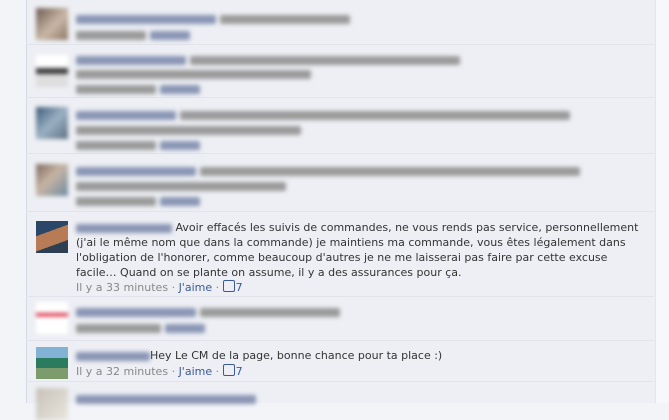 This screenshot has width=669, height=420. Describe the element at coordinates (662, 201) in the screenshot. I see `scrollbar` at that location.